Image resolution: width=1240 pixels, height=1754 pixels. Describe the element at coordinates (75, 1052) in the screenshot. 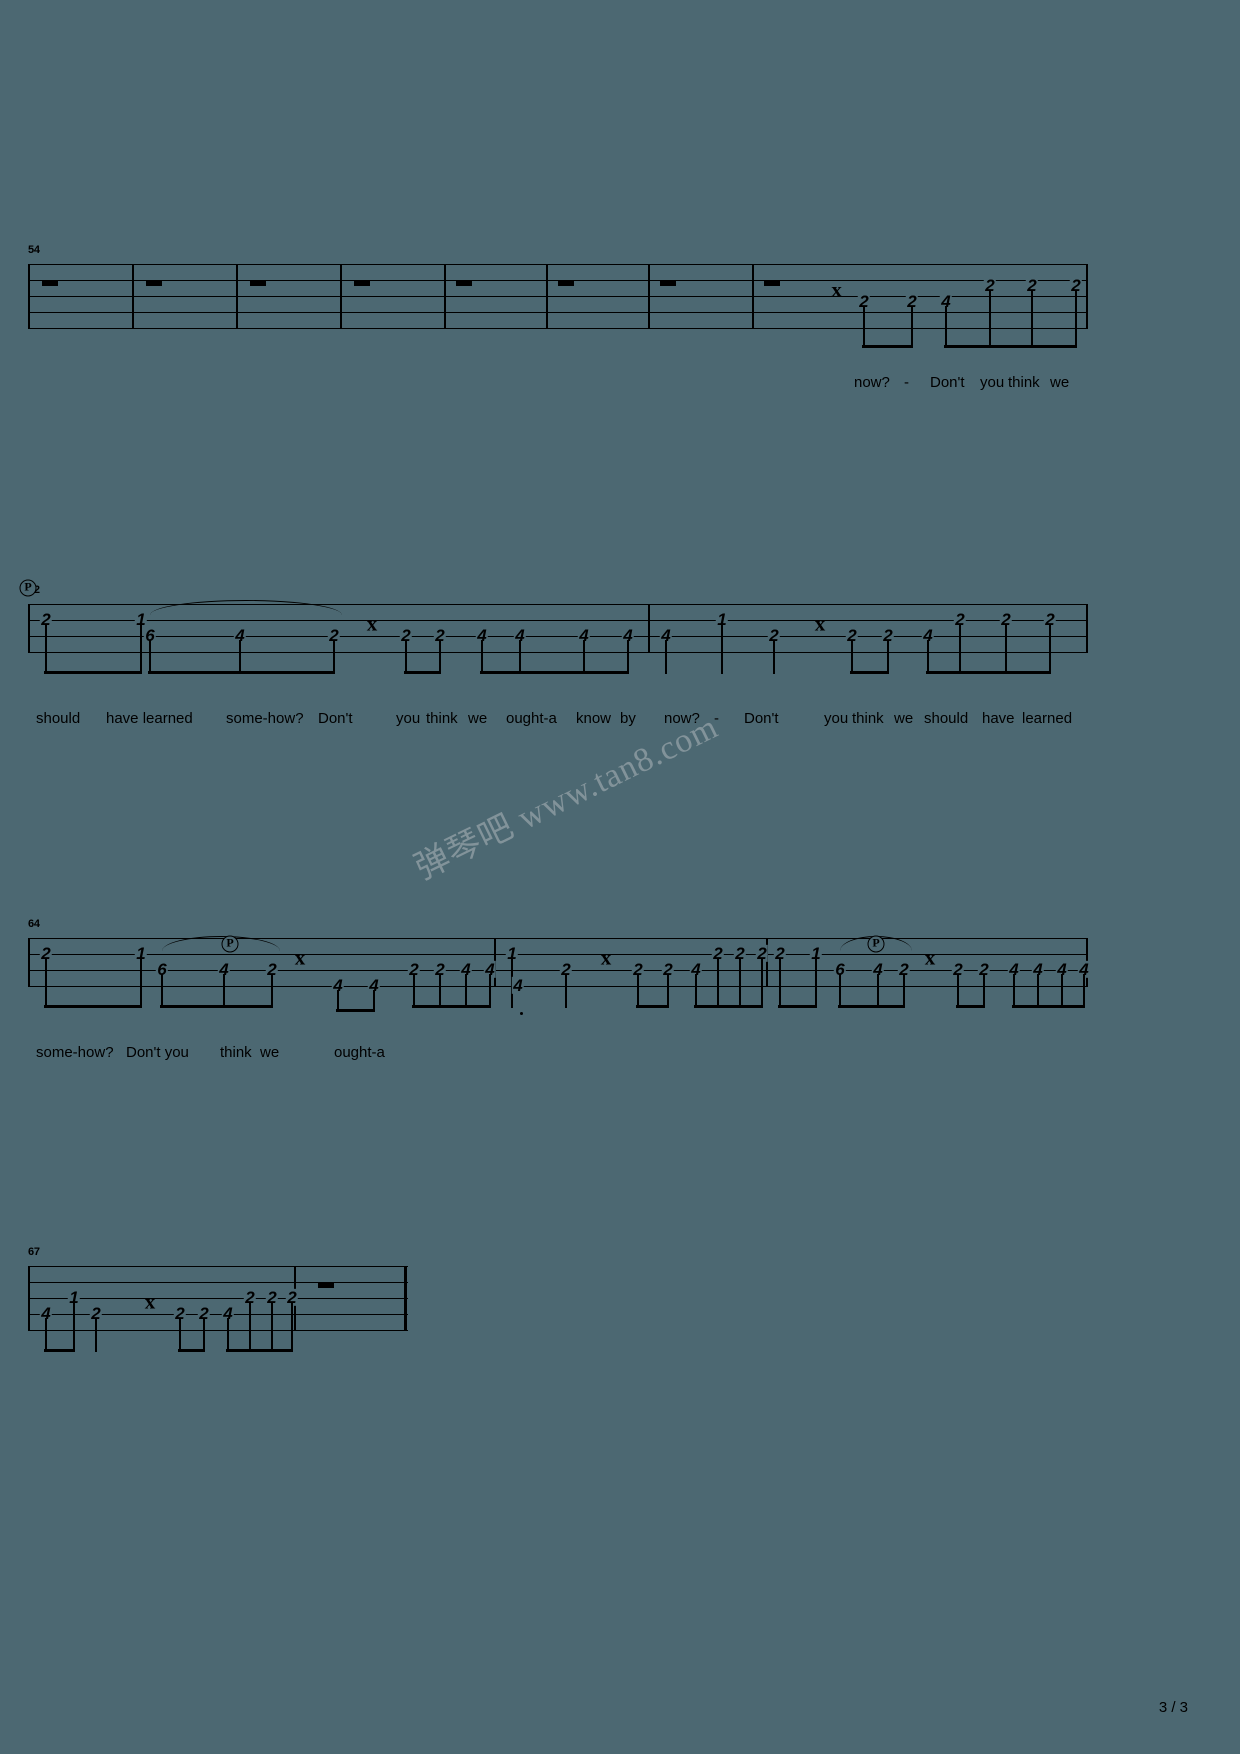

I see `lyric-syllable: some-how?` at that location.